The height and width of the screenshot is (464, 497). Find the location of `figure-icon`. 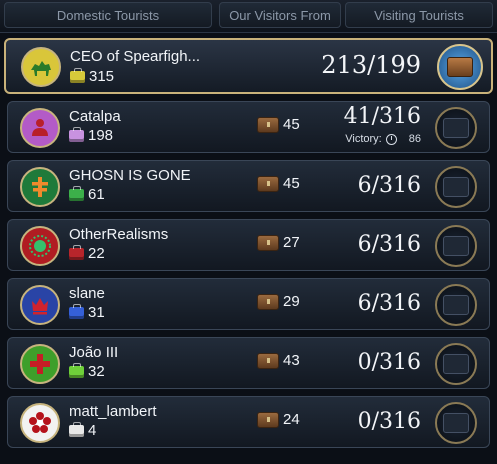

figure-icon is located at coordinates (40, 127).